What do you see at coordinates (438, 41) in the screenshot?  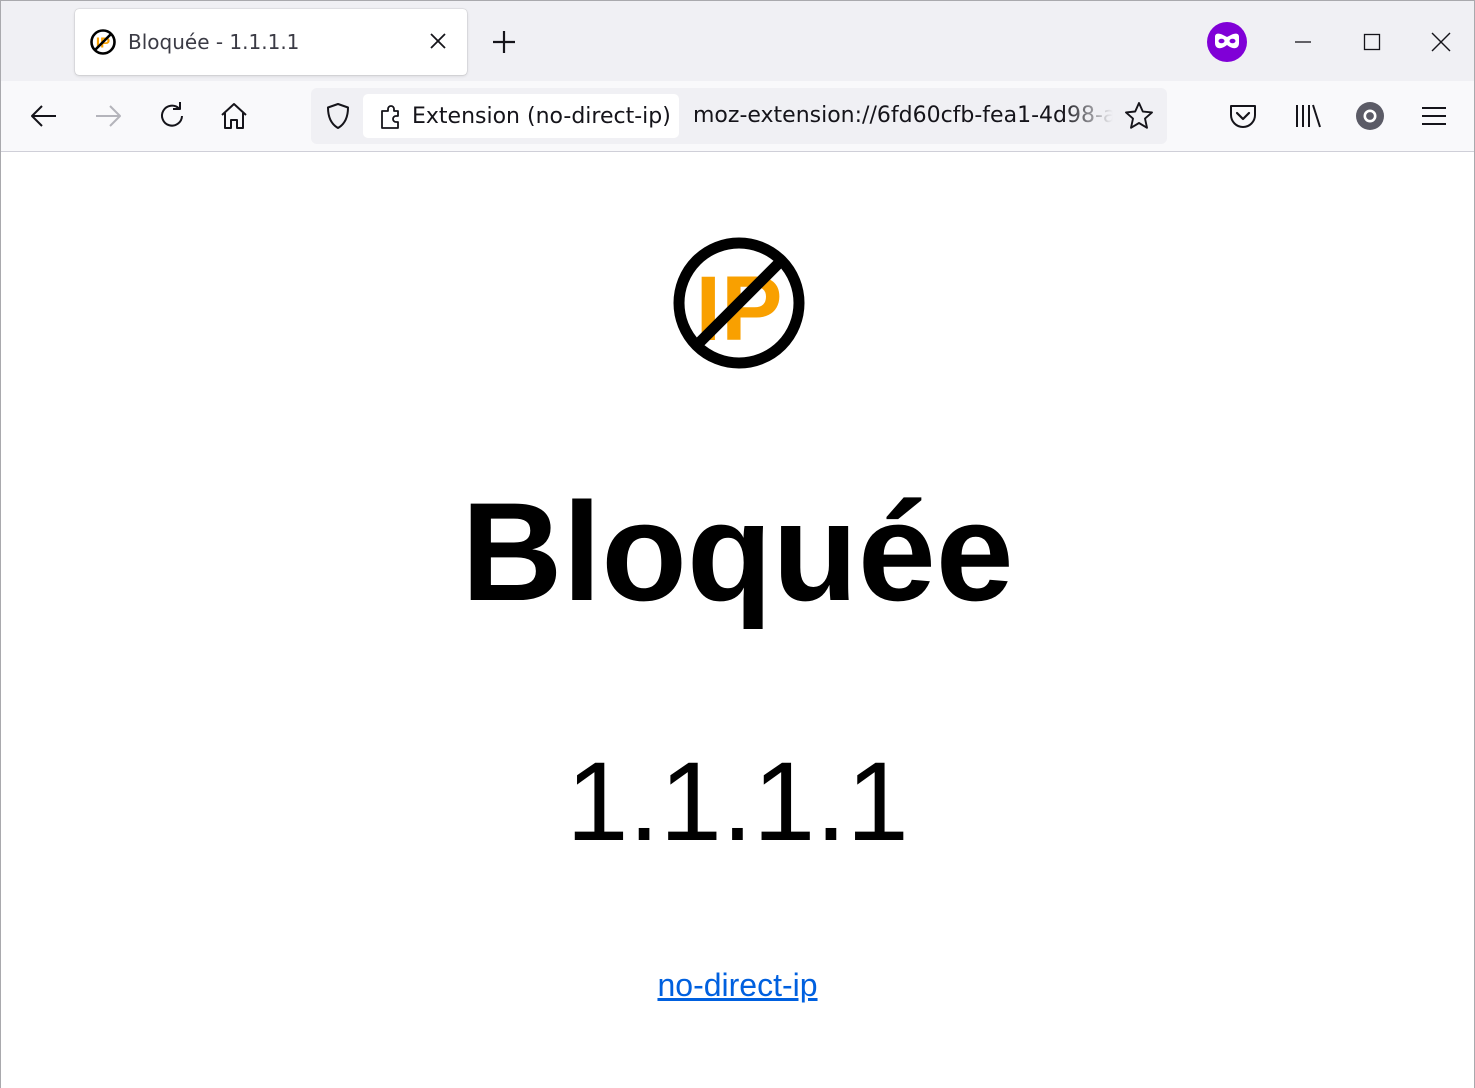 I see `close-tab-icon` at bounding box center [438, 41].